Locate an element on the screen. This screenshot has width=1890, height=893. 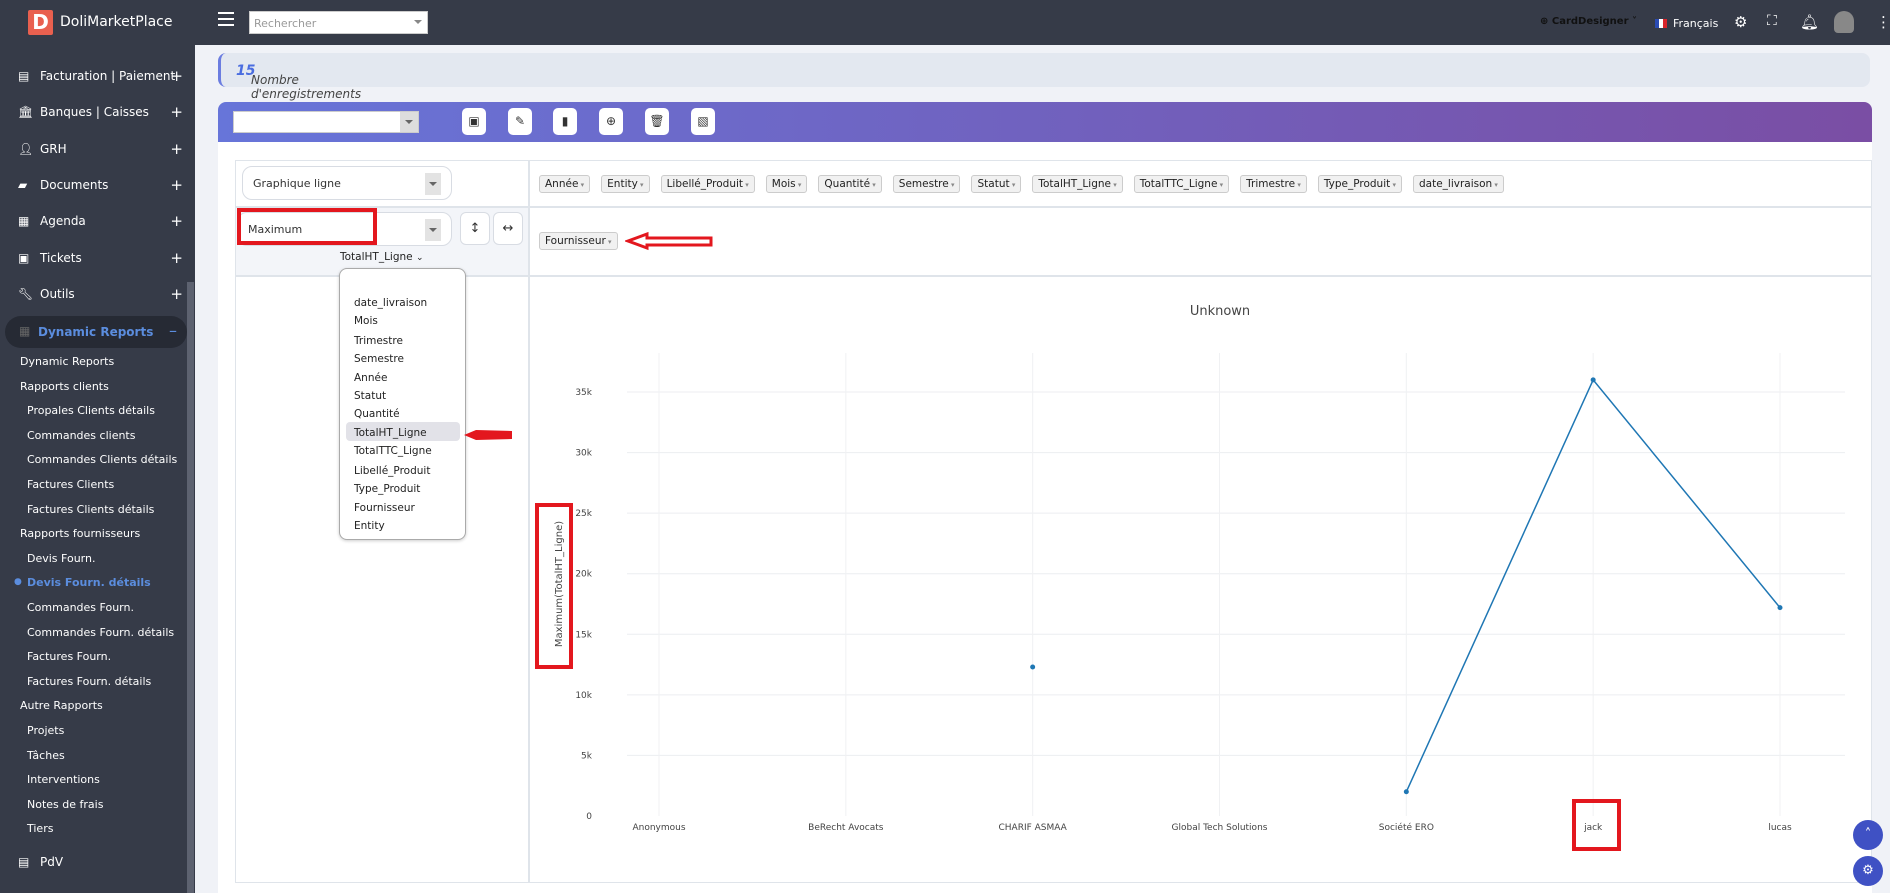
export-excel-button: ▧ is located at coordinates (703, 121).